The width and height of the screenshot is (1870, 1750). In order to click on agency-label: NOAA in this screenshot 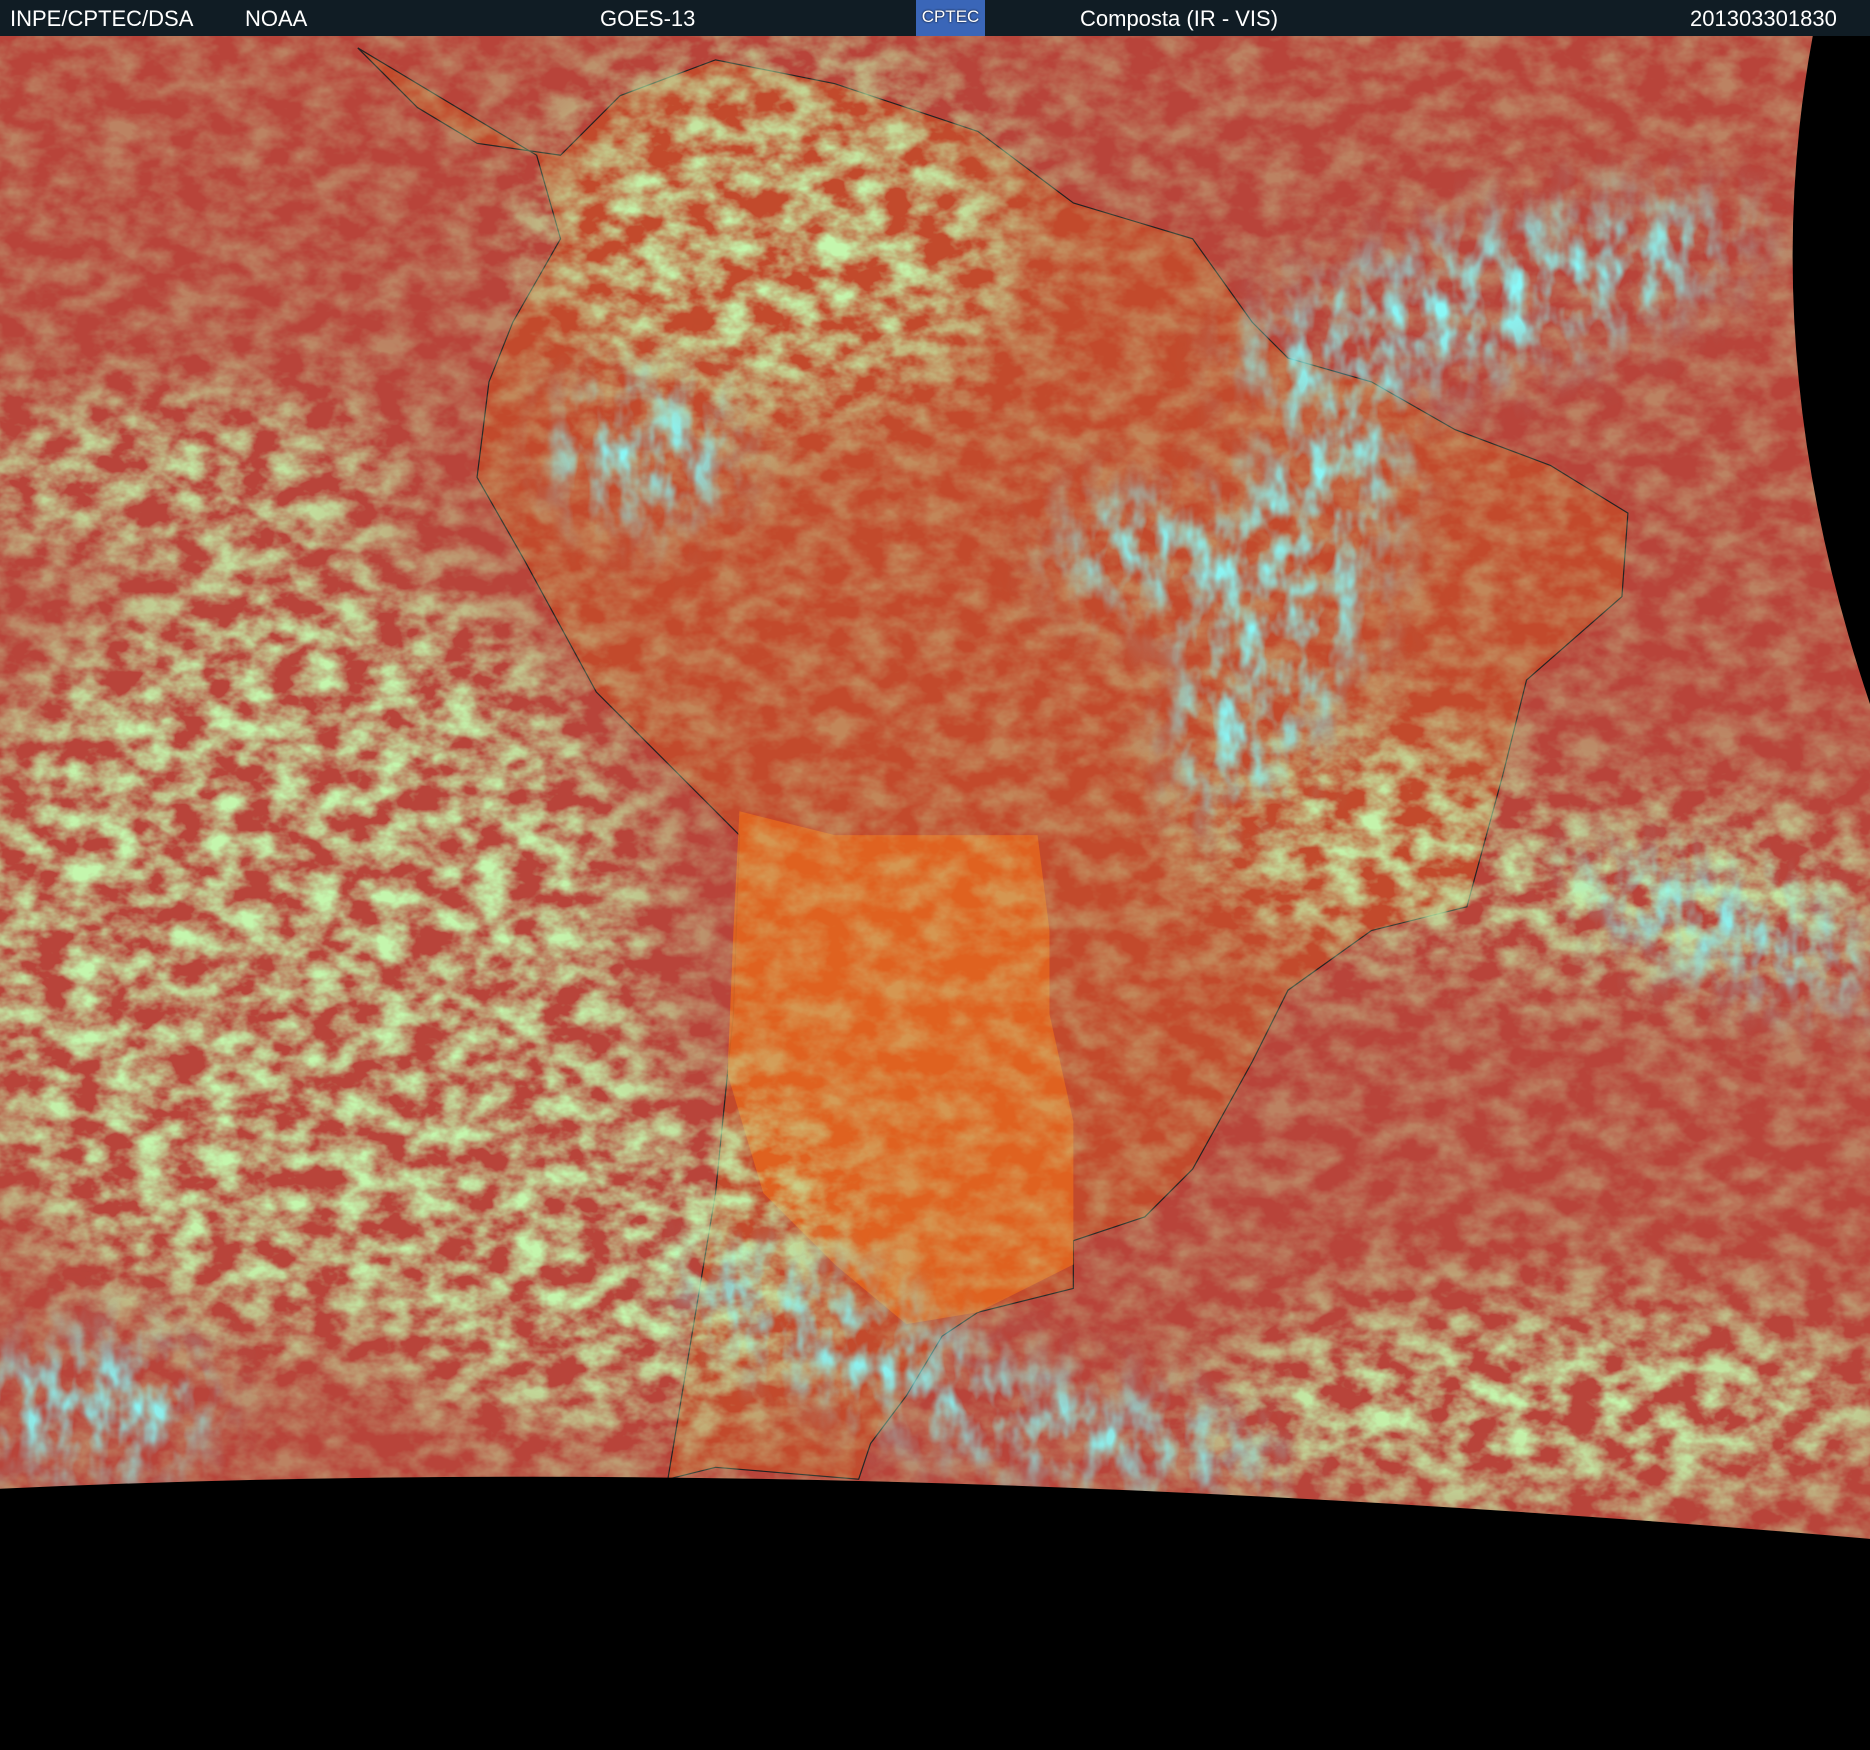, I will do `click(276, 18)`.